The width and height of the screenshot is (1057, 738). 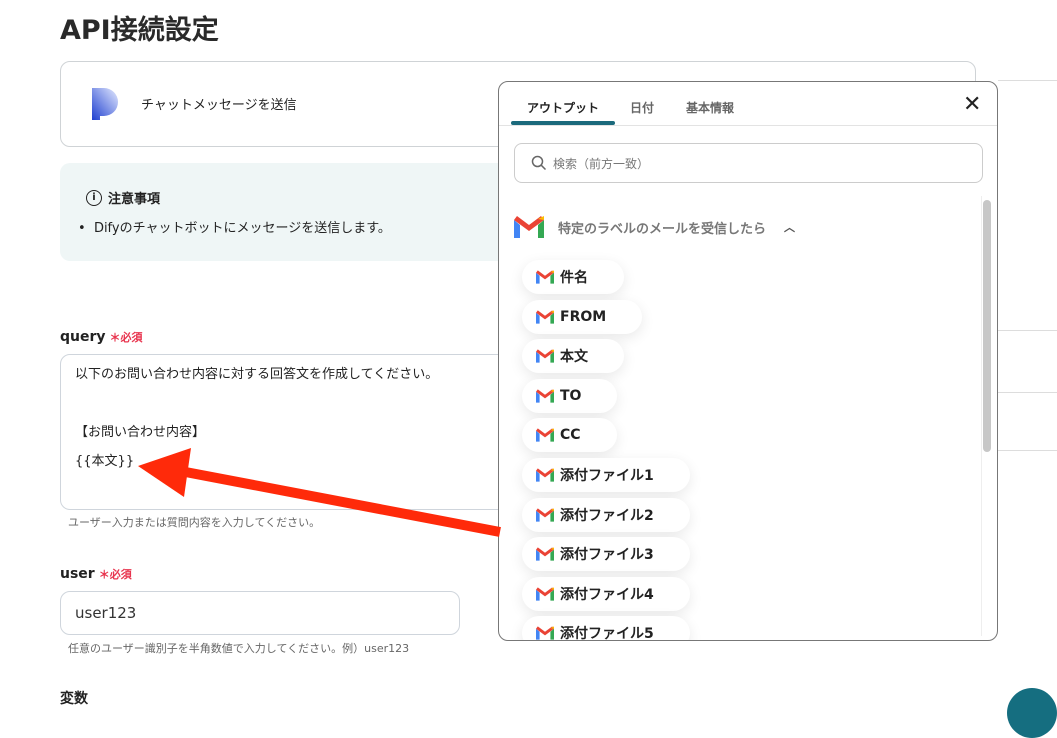 What do you see at coordinates (539, 163) in the screenshot?
I see `search-icon` at bounding box center [539, 163].